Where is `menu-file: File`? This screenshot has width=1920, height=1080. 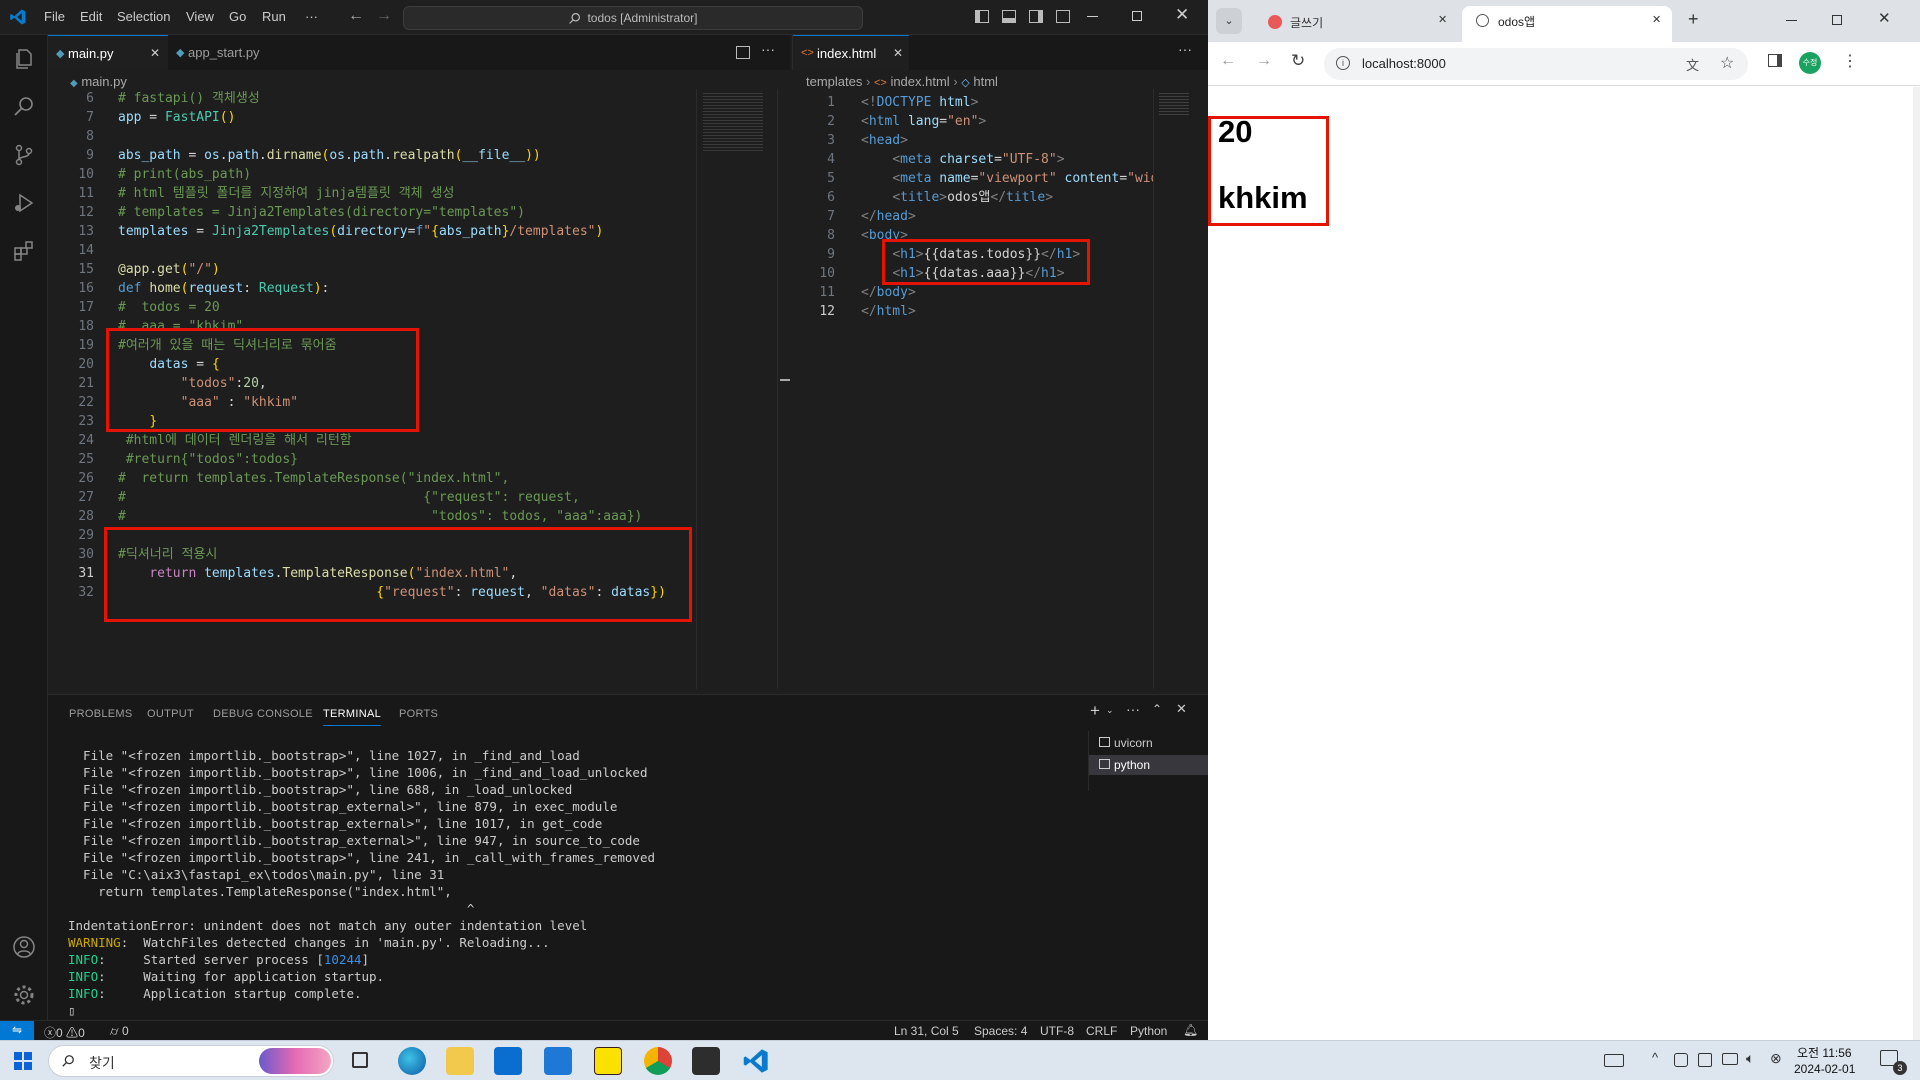
menu-file: File is located at coordinates (54, 16).